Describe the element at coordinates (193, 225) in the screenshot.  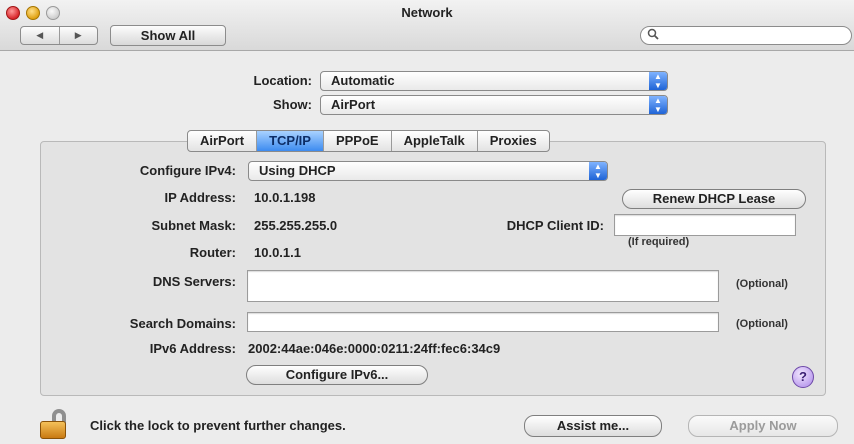
I see `subnet-mask-label: Subnet Mask:` at that location.